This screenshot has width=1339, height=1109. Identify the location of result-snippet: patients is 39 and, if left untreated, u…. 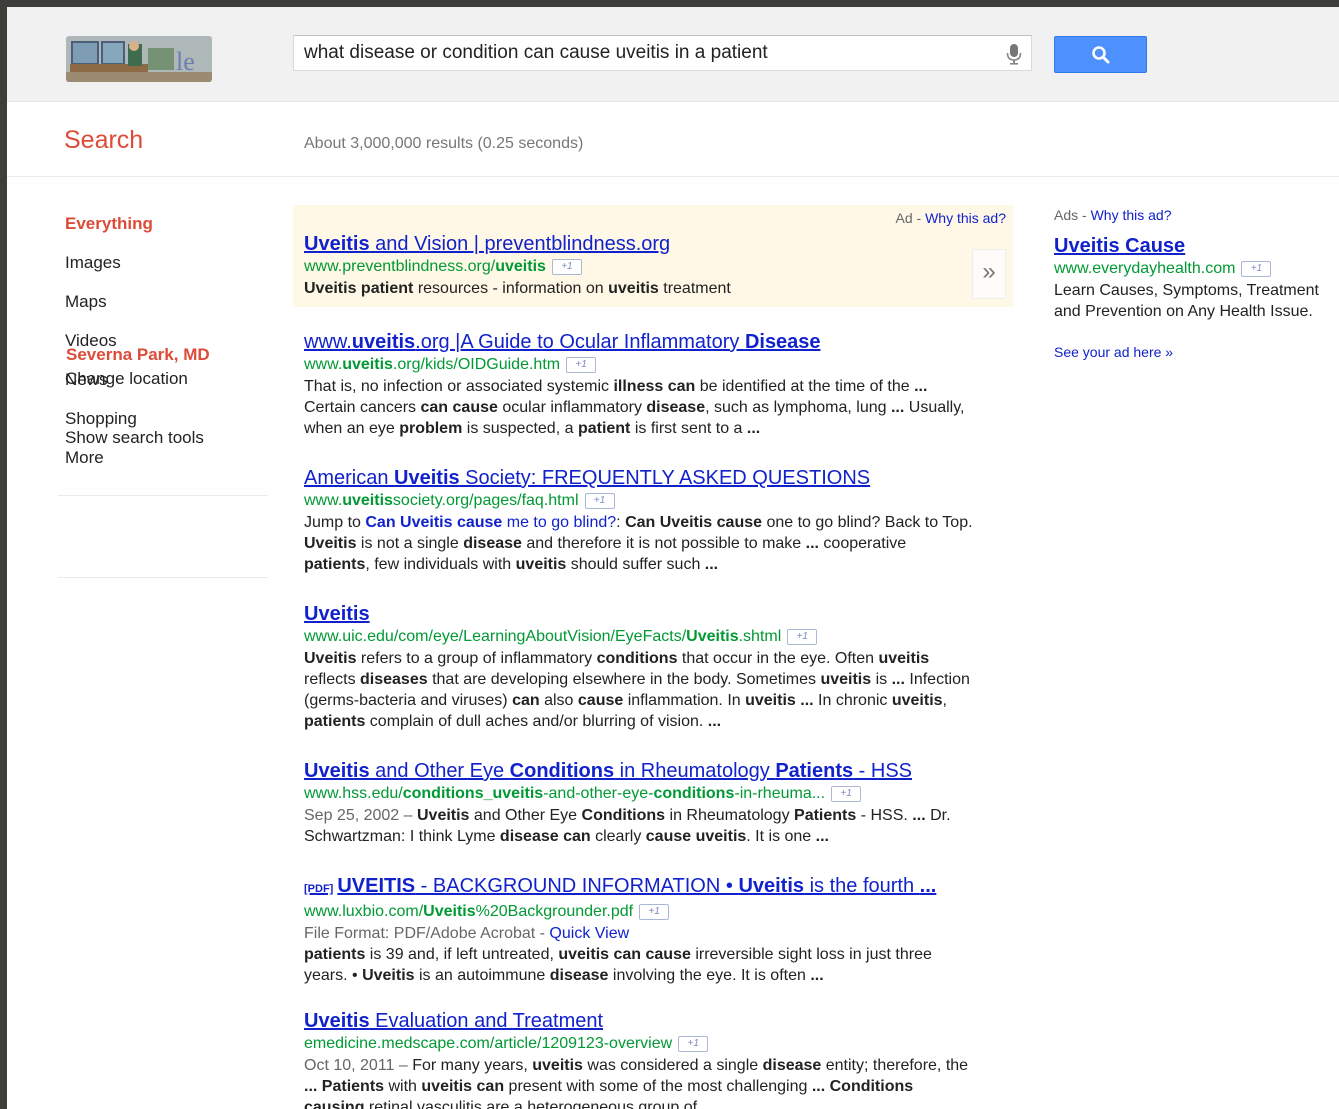
(618, 965).